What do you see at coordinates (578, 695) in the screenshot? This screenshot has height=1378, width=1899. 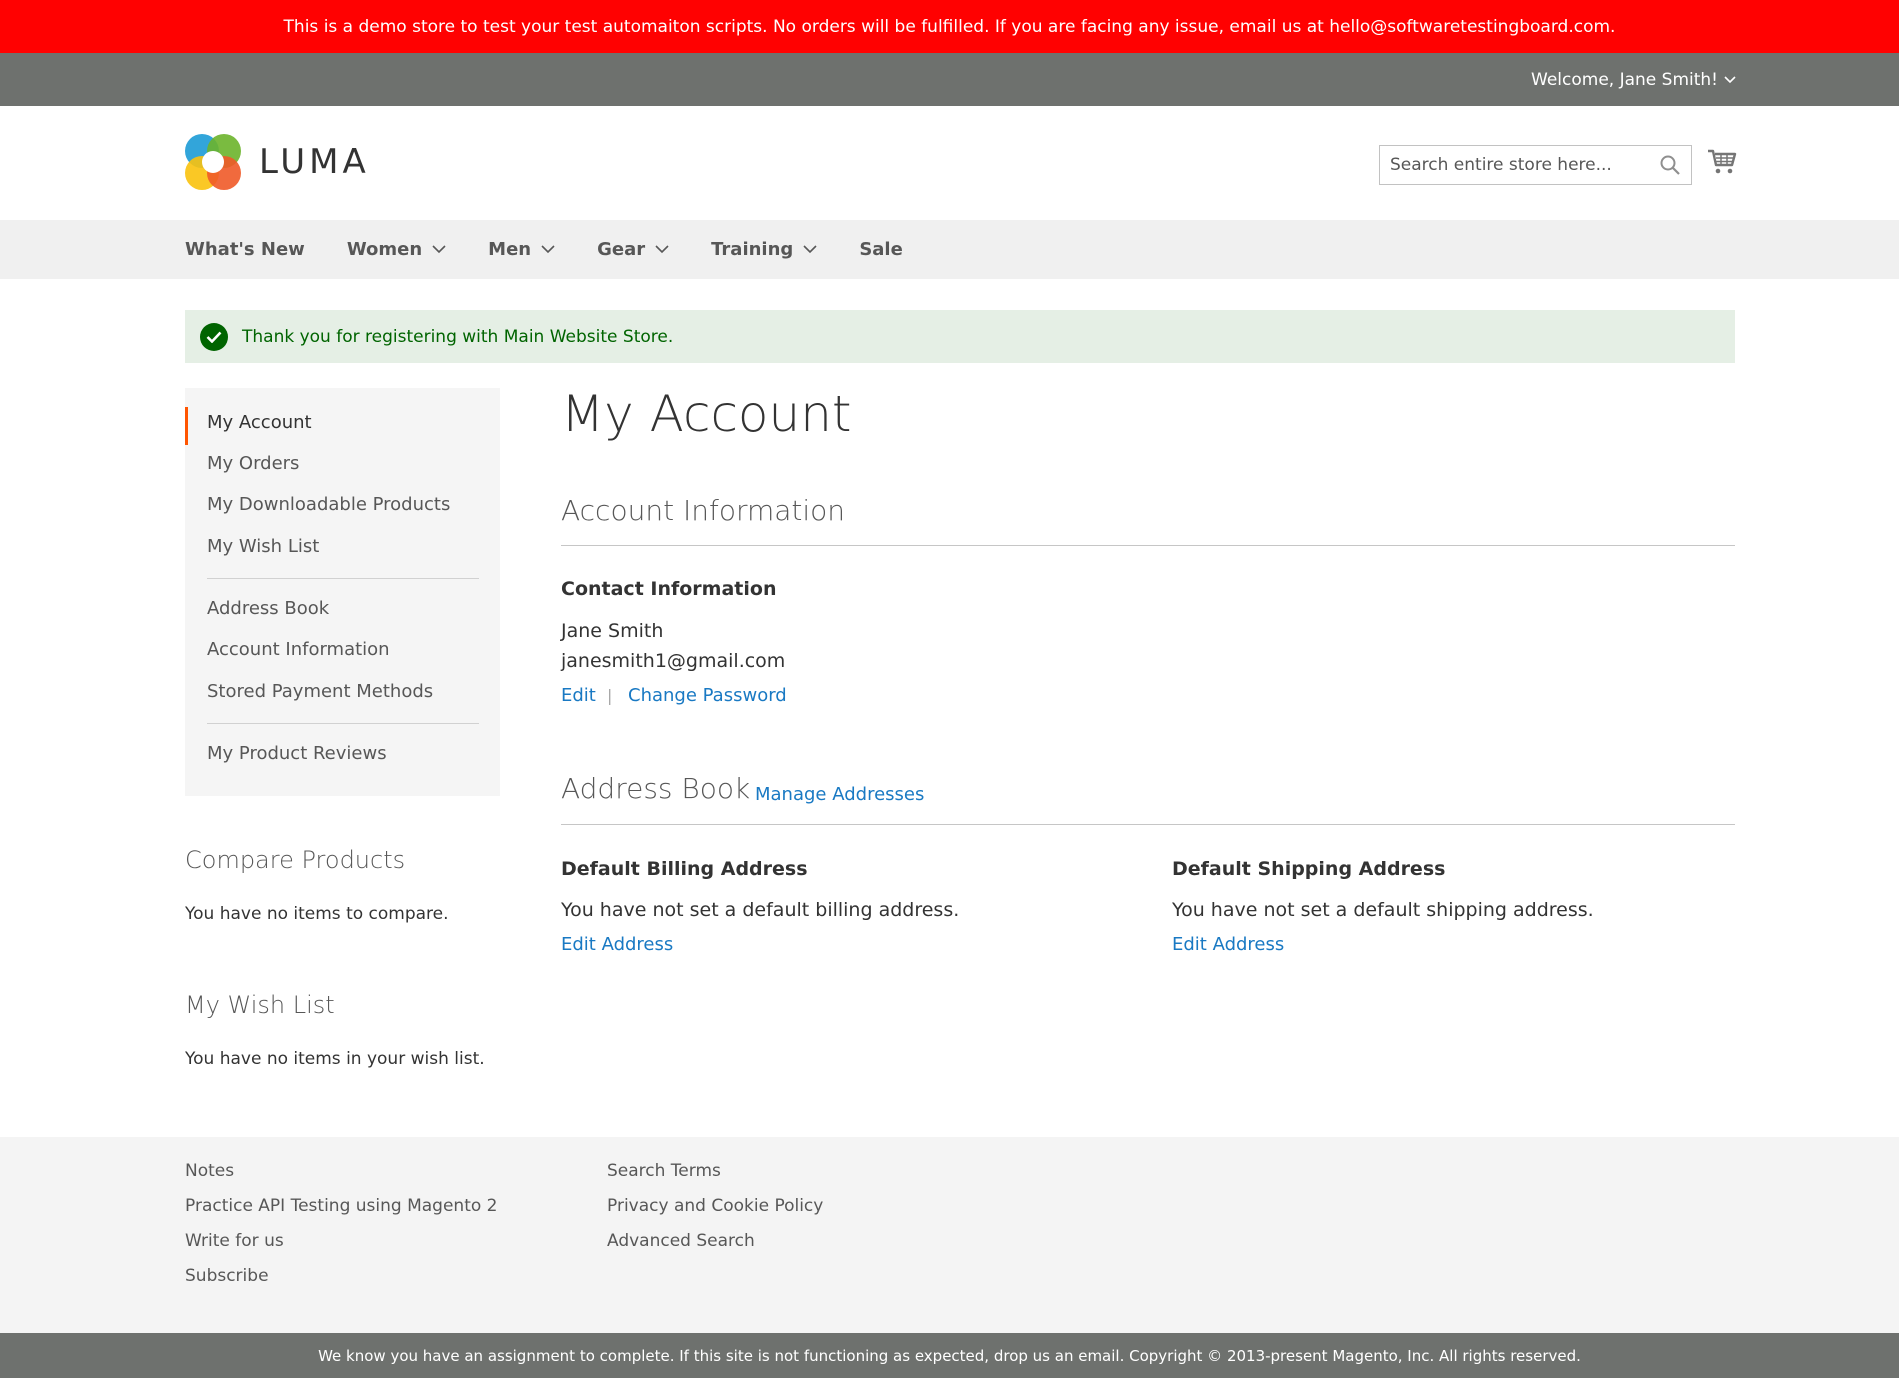 I see `edit-contact-link: Edit` at bounding box center [578, 695].